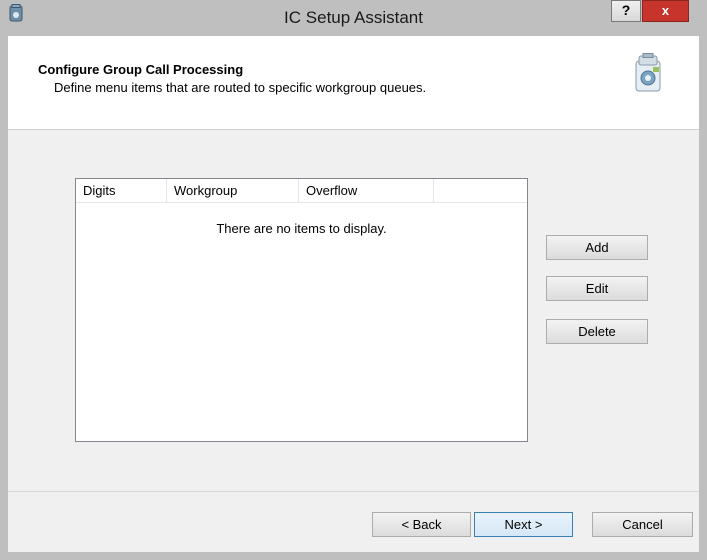  What do you see at coordinates (353, 491) in the screenshot?
I see `footer-separator` at bounding box center [353, 491].